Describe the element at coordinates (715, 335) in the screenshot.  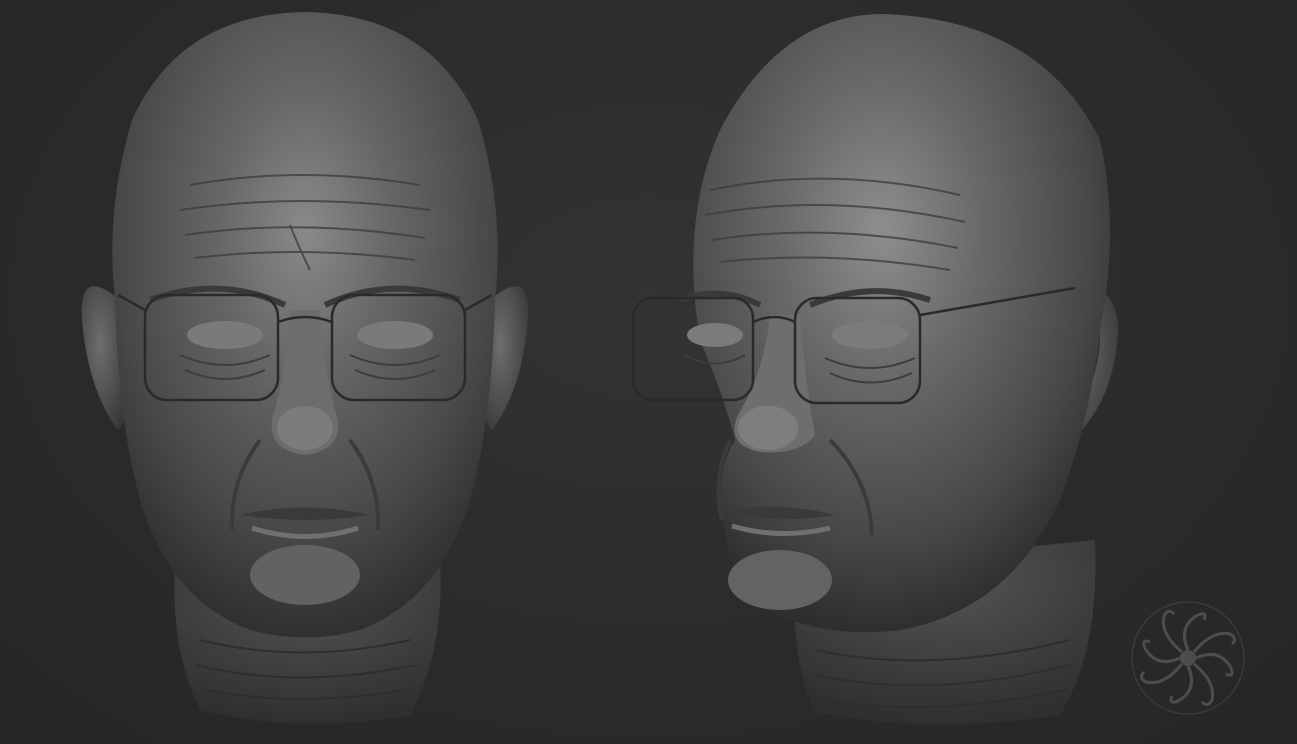
I see `quarter-left-eye` at that location.